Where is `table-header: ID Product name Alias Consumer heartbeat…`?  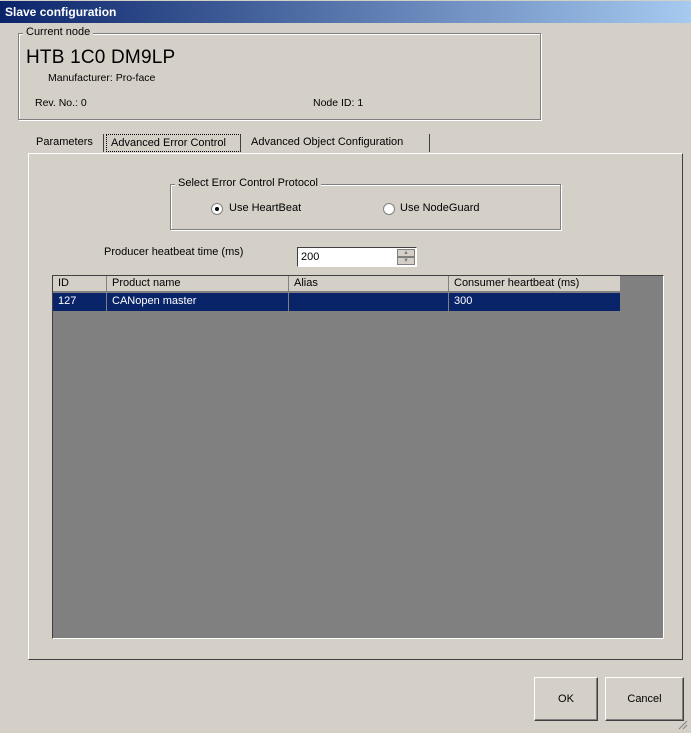
table-header: ID Product name Alias Consumer heartbeat… is located at coordinates (337, 284).